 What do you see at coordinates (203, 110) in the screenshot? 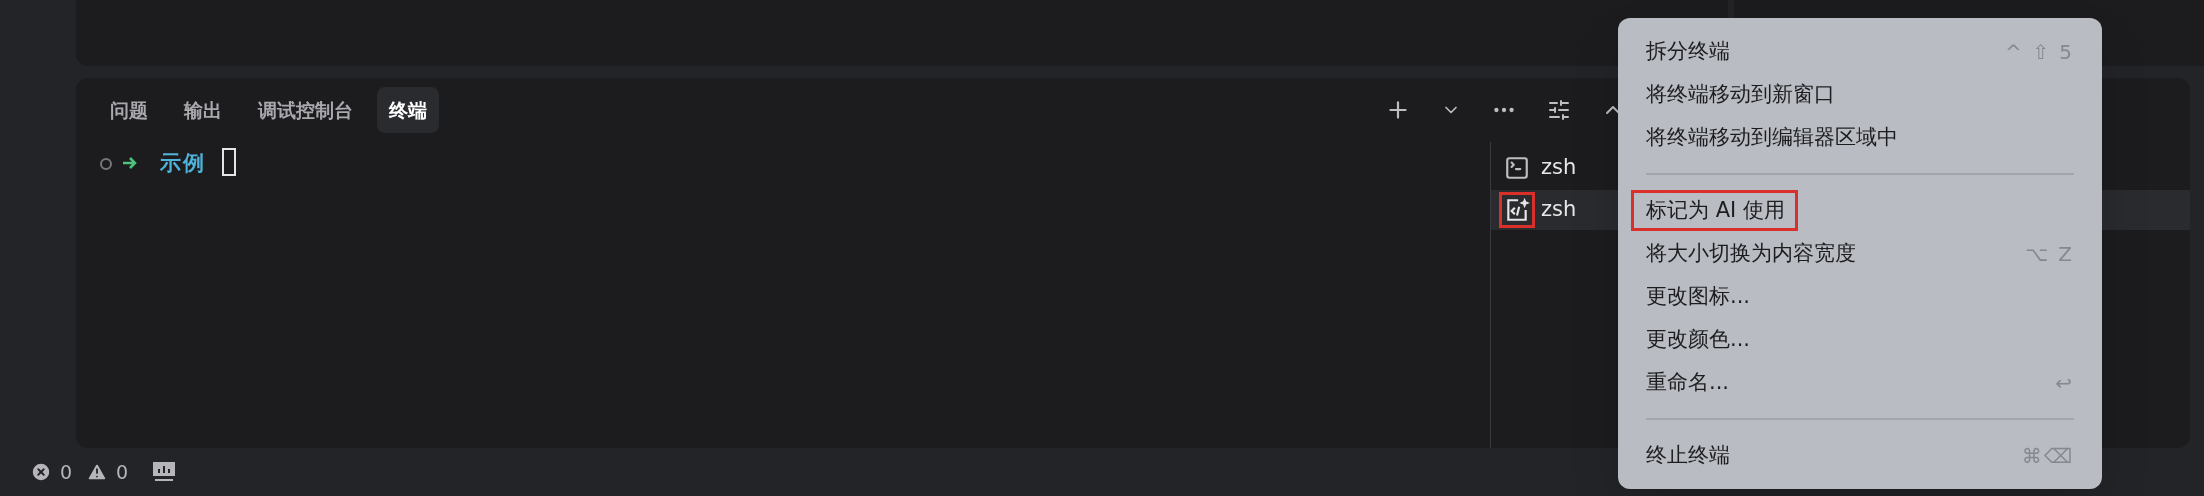
I see `panel-tab: 输出` at bounding box center [203, 110].